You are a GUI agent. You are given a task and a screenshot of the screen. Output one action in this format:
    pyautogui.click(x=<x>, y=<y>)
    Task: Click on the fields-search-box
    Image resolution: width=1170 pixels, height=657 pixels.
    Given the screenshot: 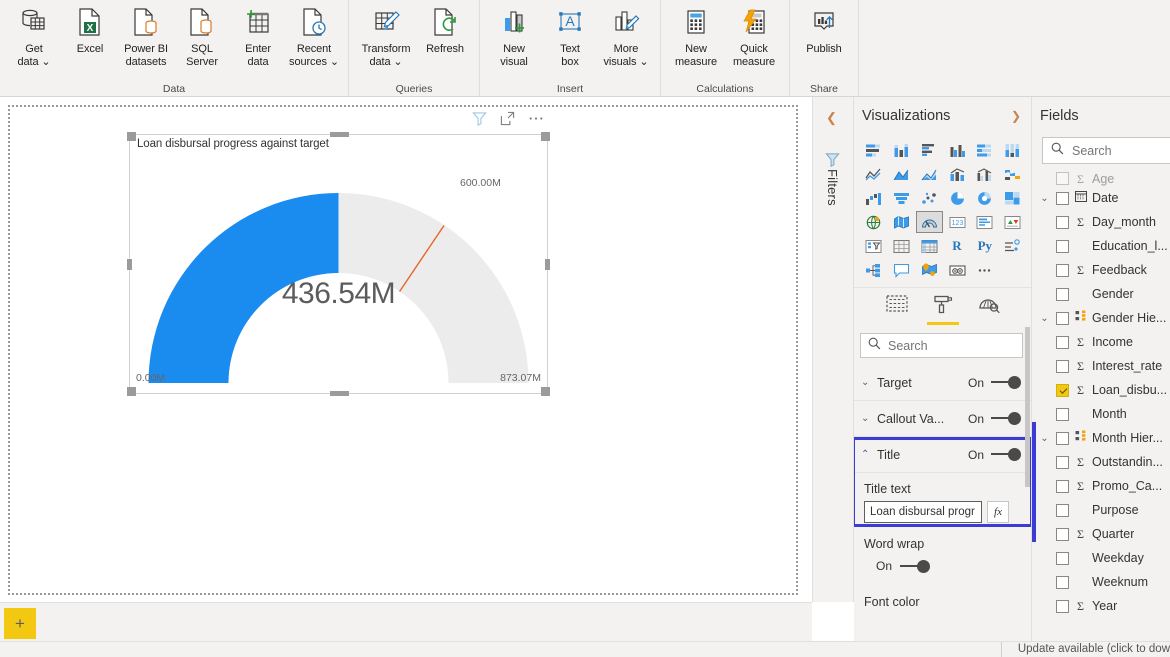 What is the action you would take?
    pyautogui.click(x=1106, y=150)
    